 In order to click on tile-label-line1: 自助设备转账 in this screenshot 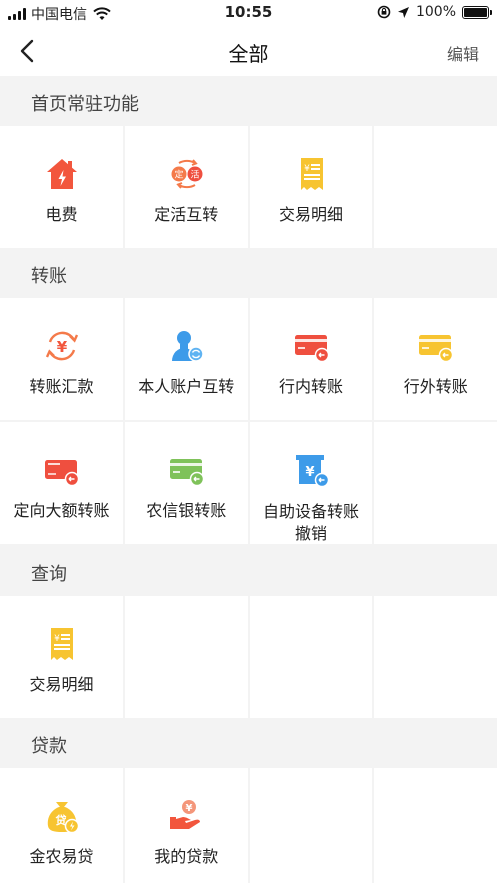, I will do `click(310, 511)`.